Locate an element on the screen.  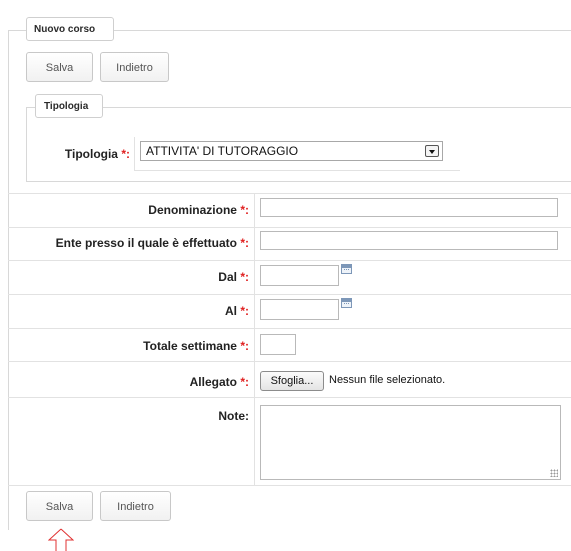
allegato-label: Allegato *: is located at coordinates (219, 382).